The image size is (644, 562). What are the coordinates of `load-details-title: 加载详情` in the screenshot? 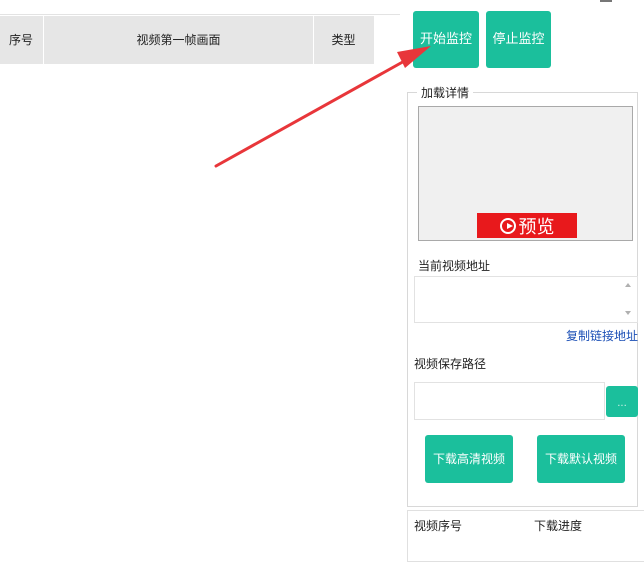 It's located at (445, 92).